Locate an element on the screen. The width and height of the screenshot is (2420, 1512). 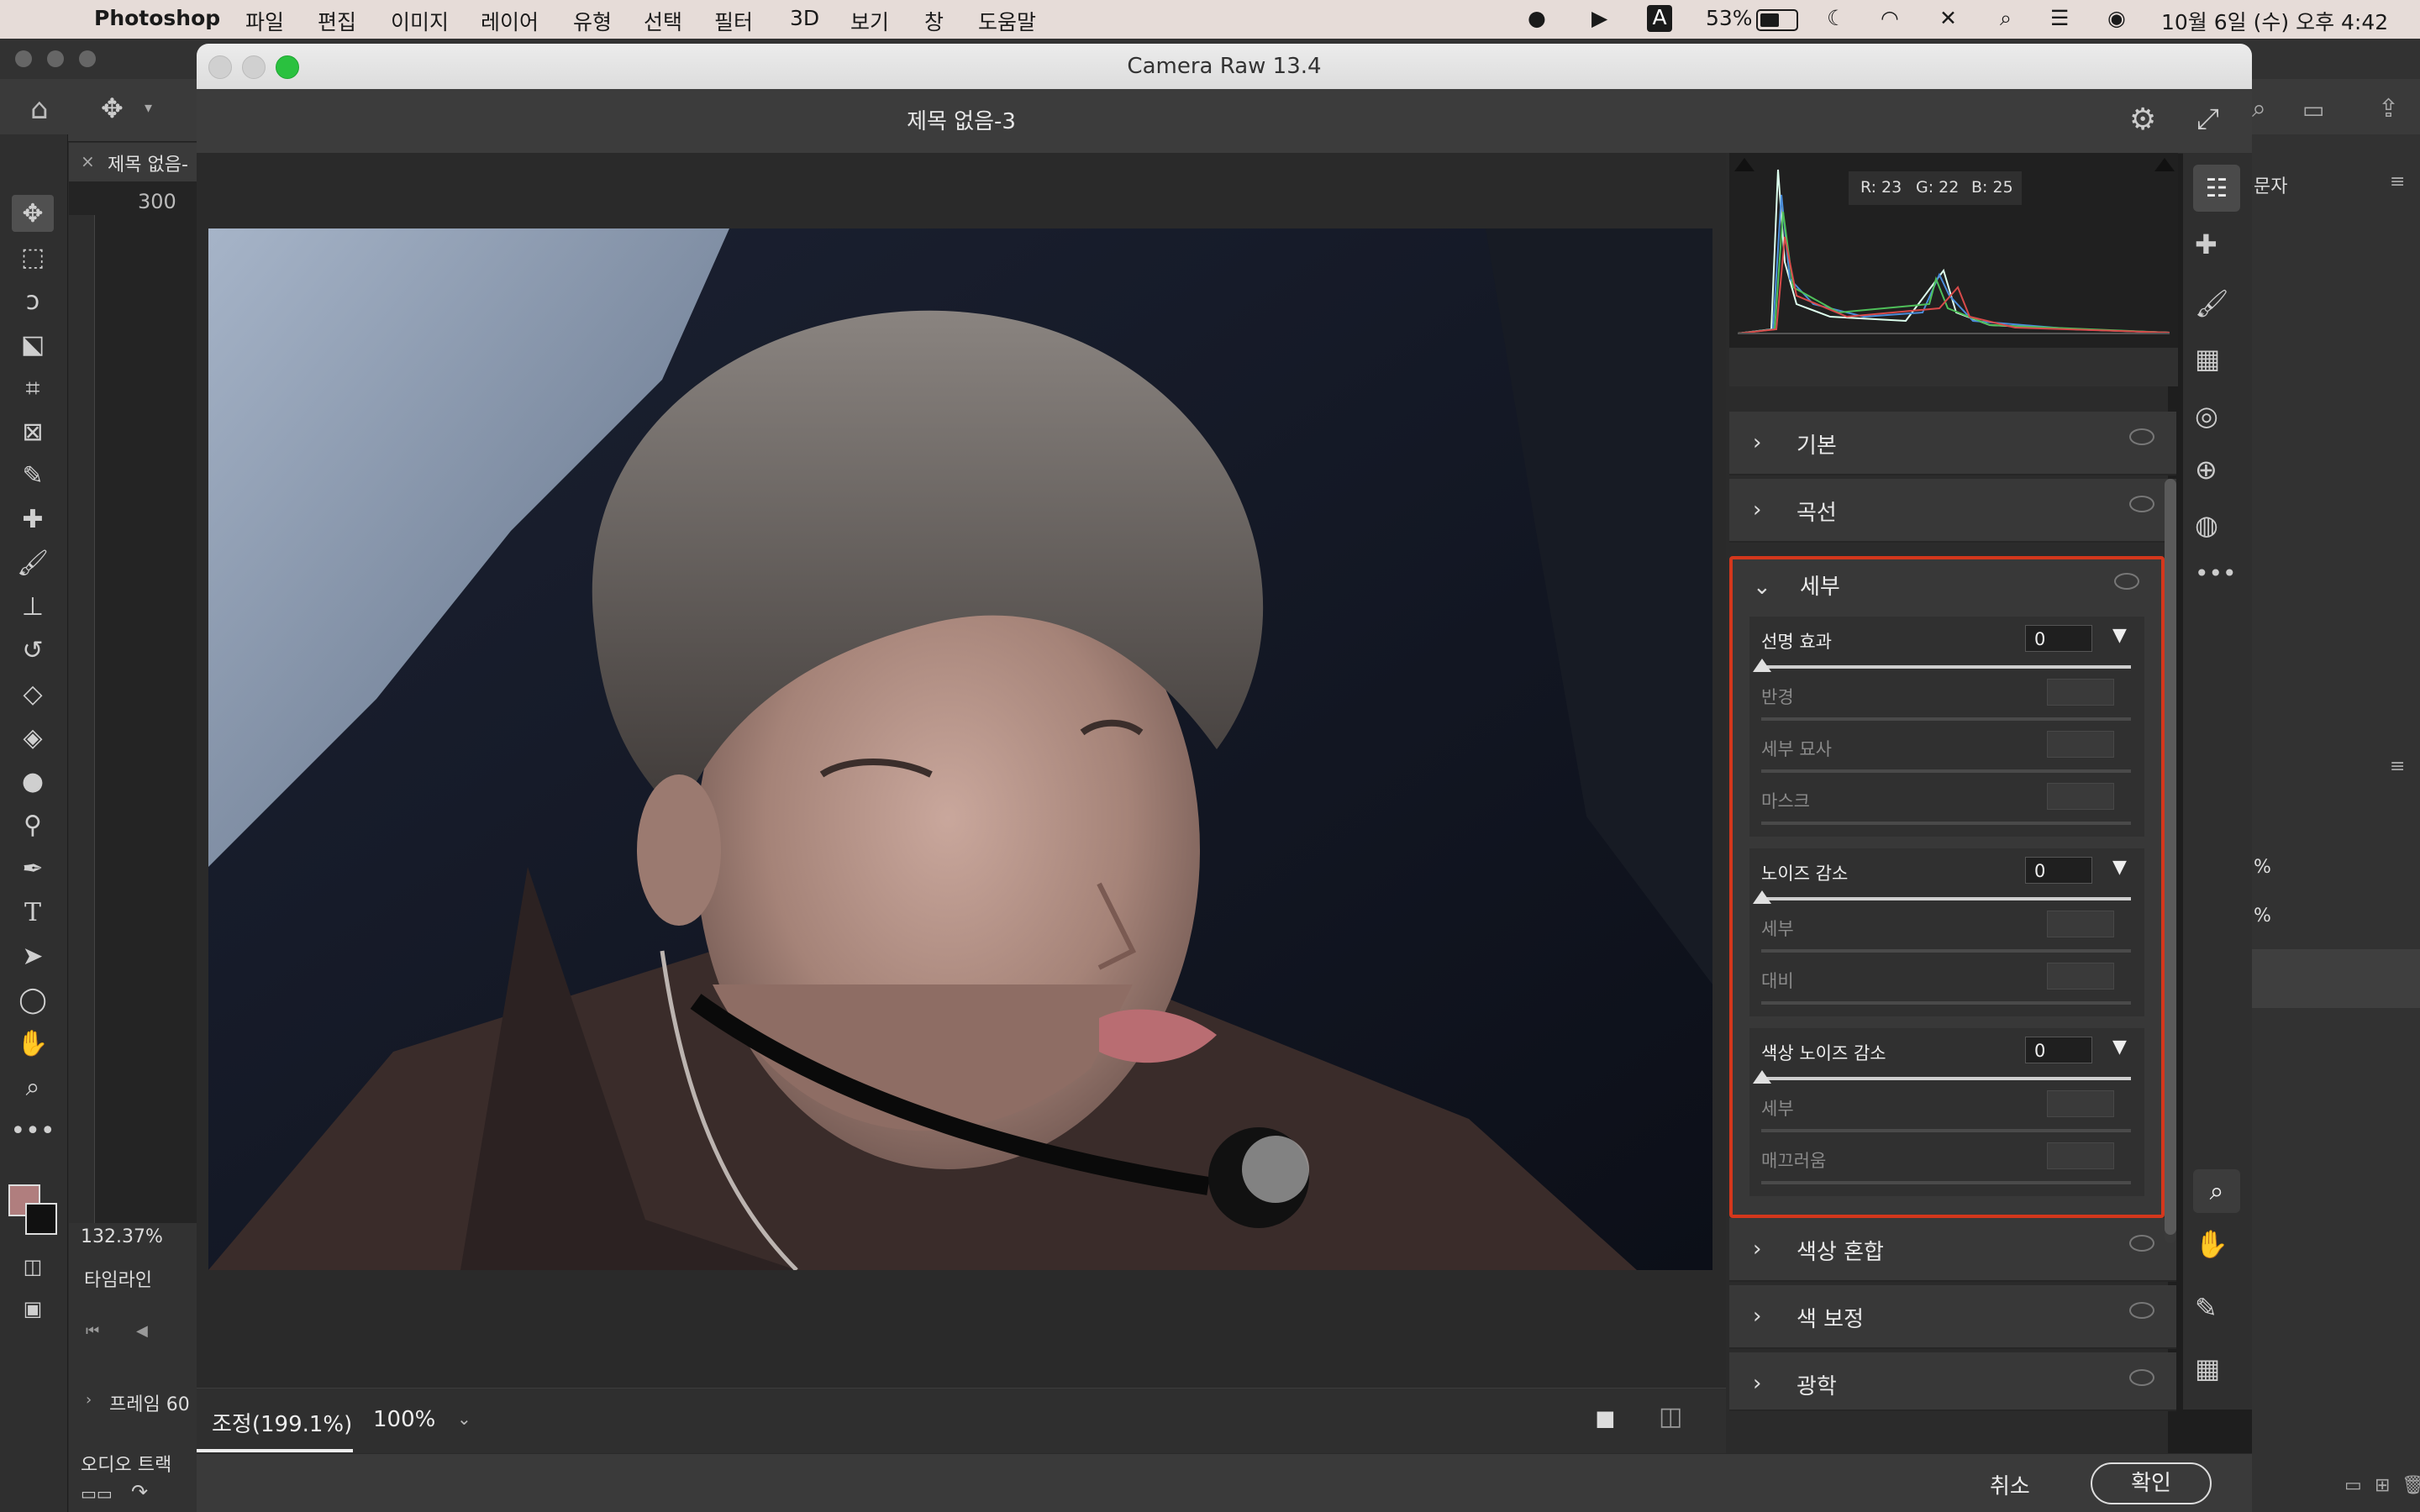
zoom-dropdown-chevron-icon: ⌄ is located at coordinates (464, 1419).